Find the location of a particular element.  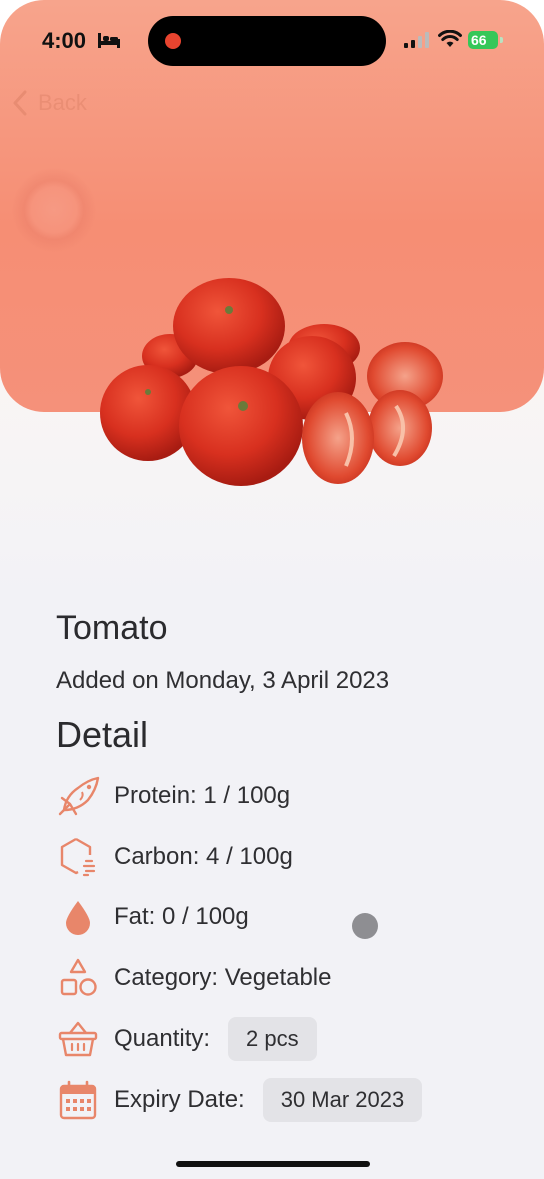

bed-icon is located at coordinates (109, 40).